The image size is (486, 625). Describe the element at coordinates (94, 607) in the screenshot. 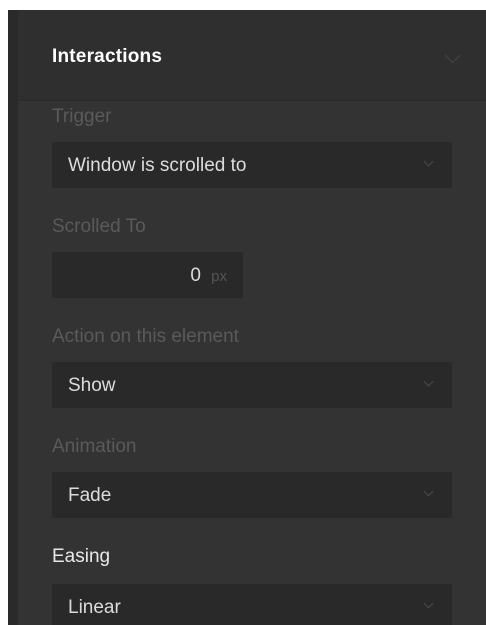

I see `easing-value: Linear` at that location.